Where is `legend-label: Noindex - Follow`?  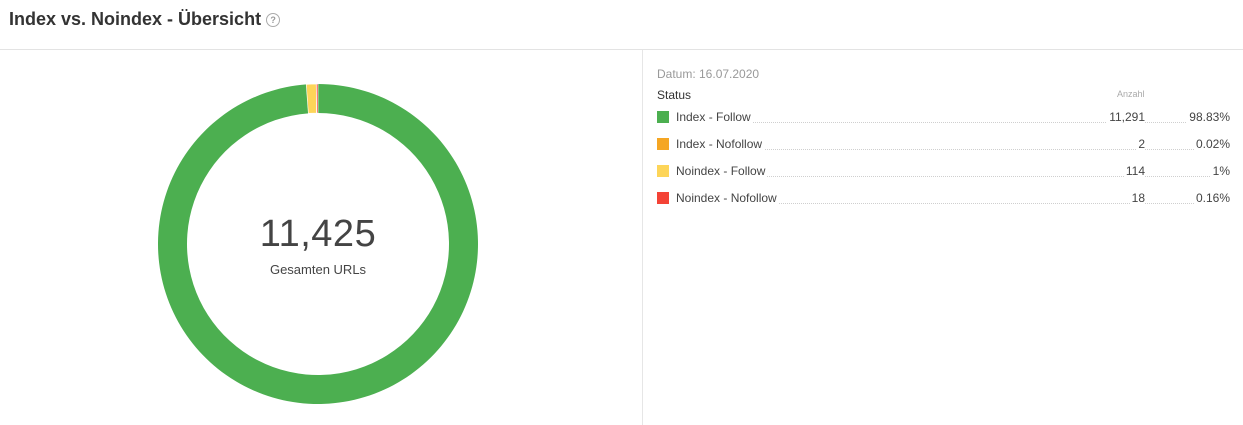 legend-label: Noindex - Follow is located at coordinates (722, 171).